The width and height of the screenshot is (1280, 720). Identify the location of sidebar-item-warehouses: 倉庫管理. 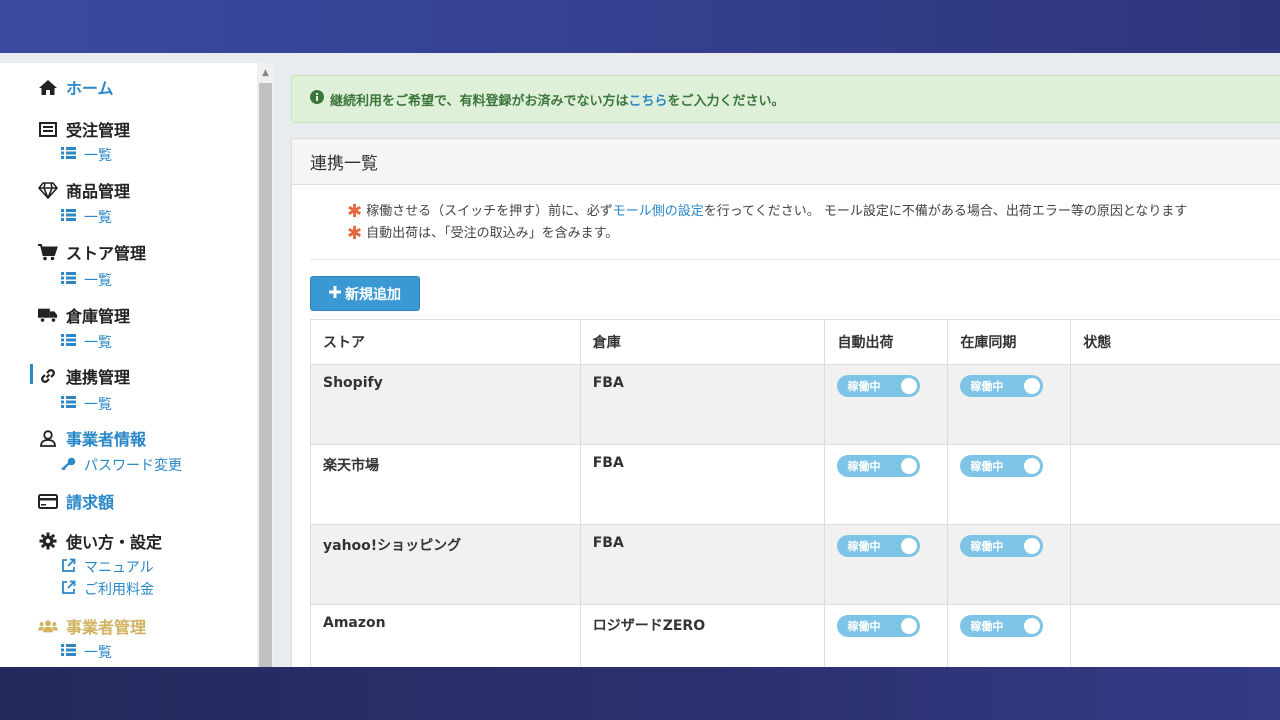
(84, 315).